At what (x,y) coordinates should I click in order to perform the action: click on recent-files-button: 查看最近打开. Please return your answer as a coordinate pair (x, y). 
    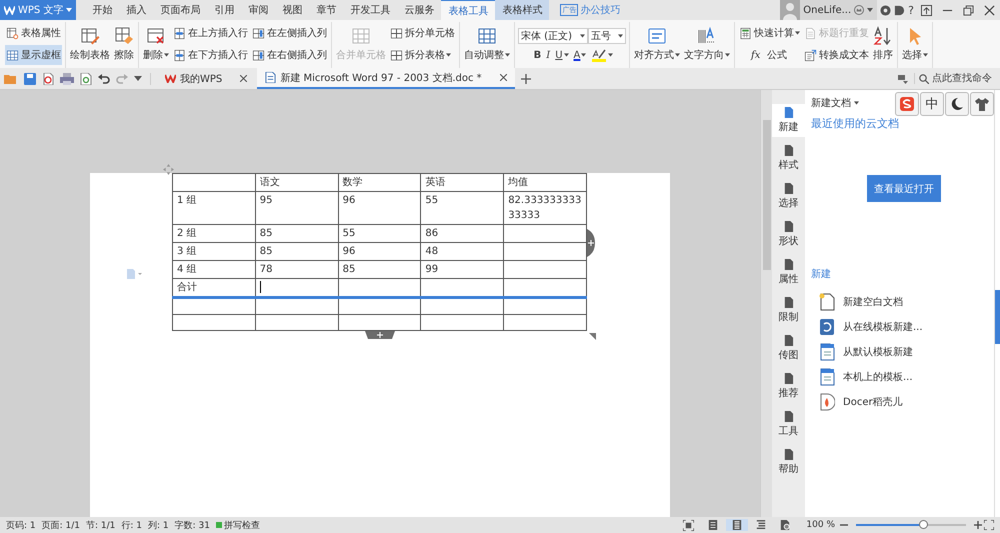
    Looking at the image, I should click on (904, 188).